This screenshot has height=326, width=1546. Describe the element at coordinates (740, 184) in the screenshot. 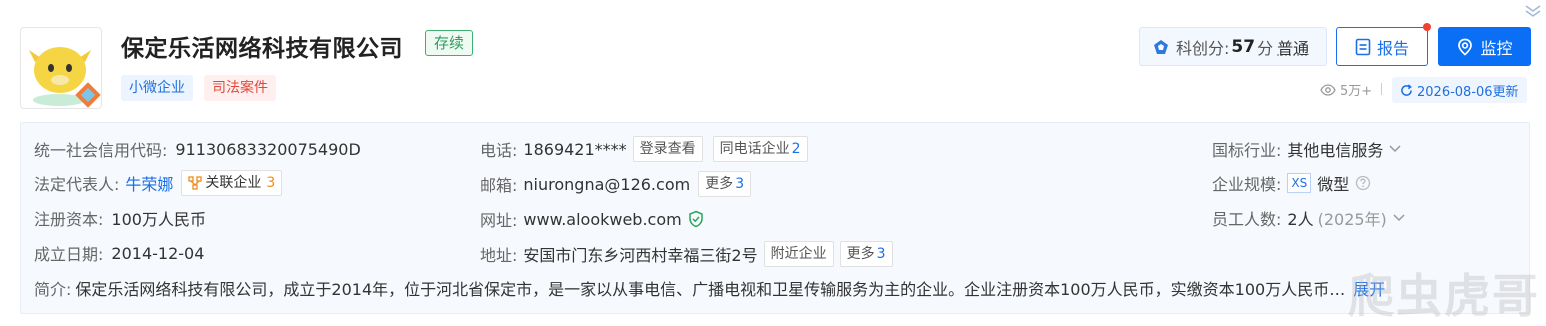

I see `email-more-count: 3` at that location.